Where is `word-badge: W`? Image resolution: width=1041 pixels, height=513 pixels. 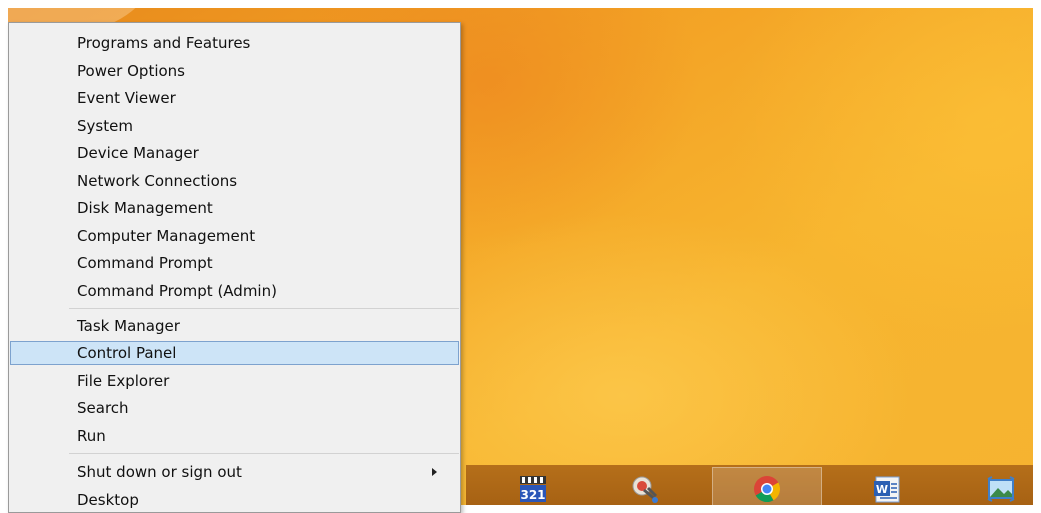 word-badge: W is located at coordinates (882, 489).